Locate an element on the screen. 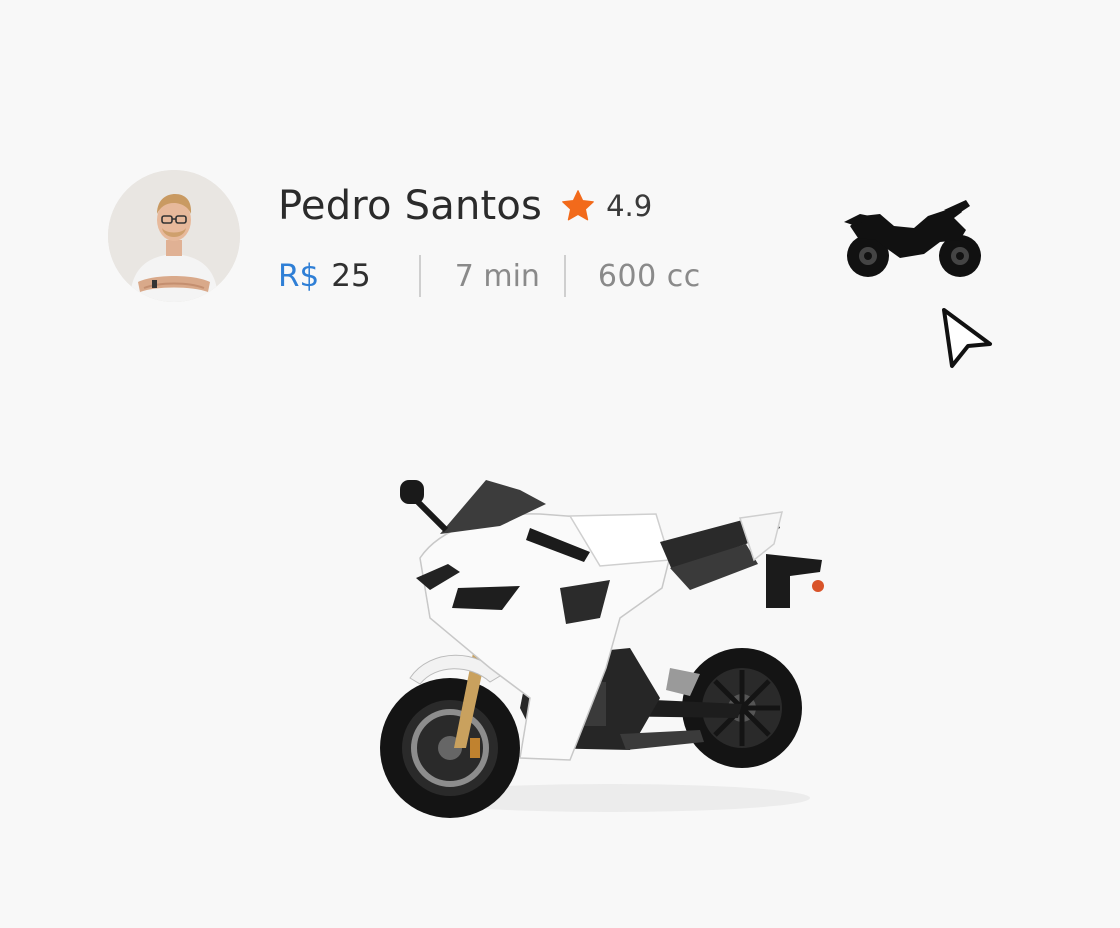  motorcycle-icon is located at coordinates (915, 239).